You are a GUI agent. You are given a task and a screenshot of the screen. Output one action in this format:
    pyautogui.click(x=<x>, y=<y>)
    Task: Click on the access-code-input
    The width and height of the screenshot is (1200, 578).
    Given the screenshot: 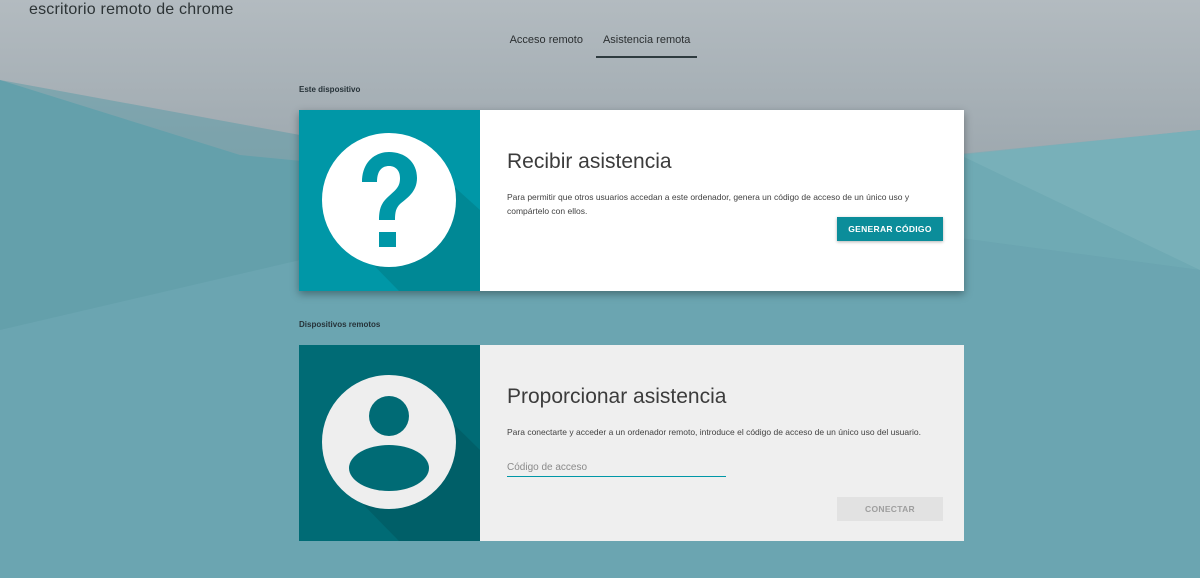 What is the action you would take?
    pyautogui.click(x=616, y=468)
    